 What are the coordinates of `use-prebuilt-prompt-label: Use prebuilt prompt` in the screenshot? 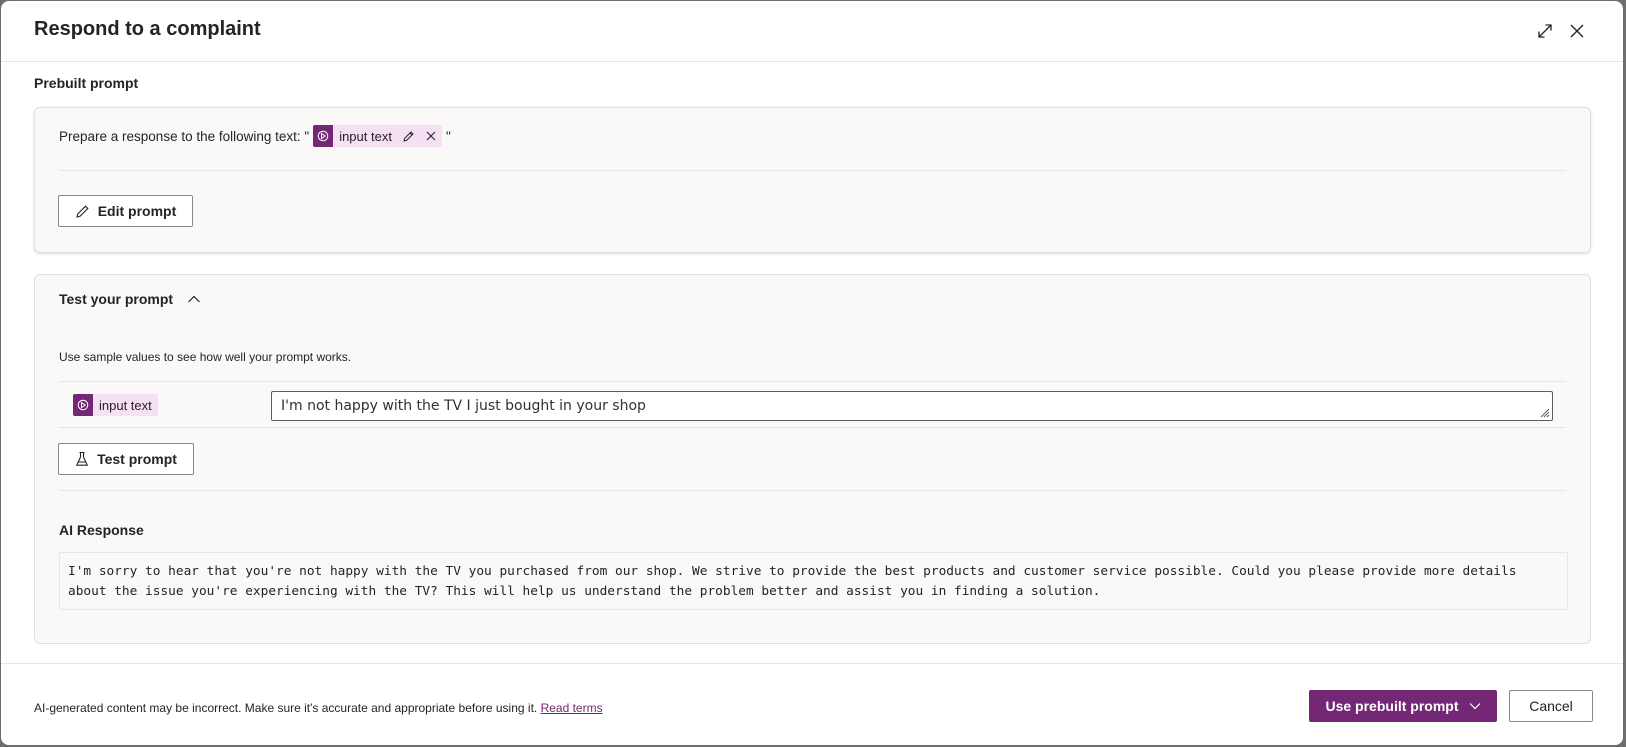 It's located at (1392, 706).